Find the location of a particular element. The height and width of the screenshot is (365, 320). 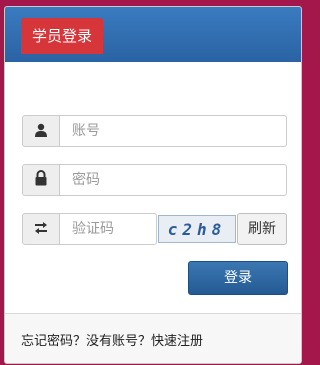

account-input is located at coordinates (173, 131).